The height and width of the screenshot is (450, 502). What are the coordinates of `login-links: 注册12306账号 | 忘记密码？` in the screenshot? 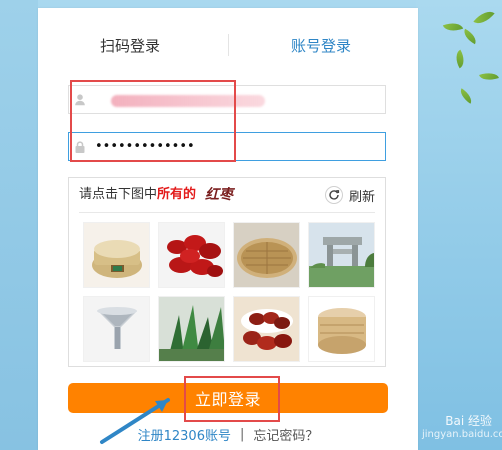 It's located at (228, 434).